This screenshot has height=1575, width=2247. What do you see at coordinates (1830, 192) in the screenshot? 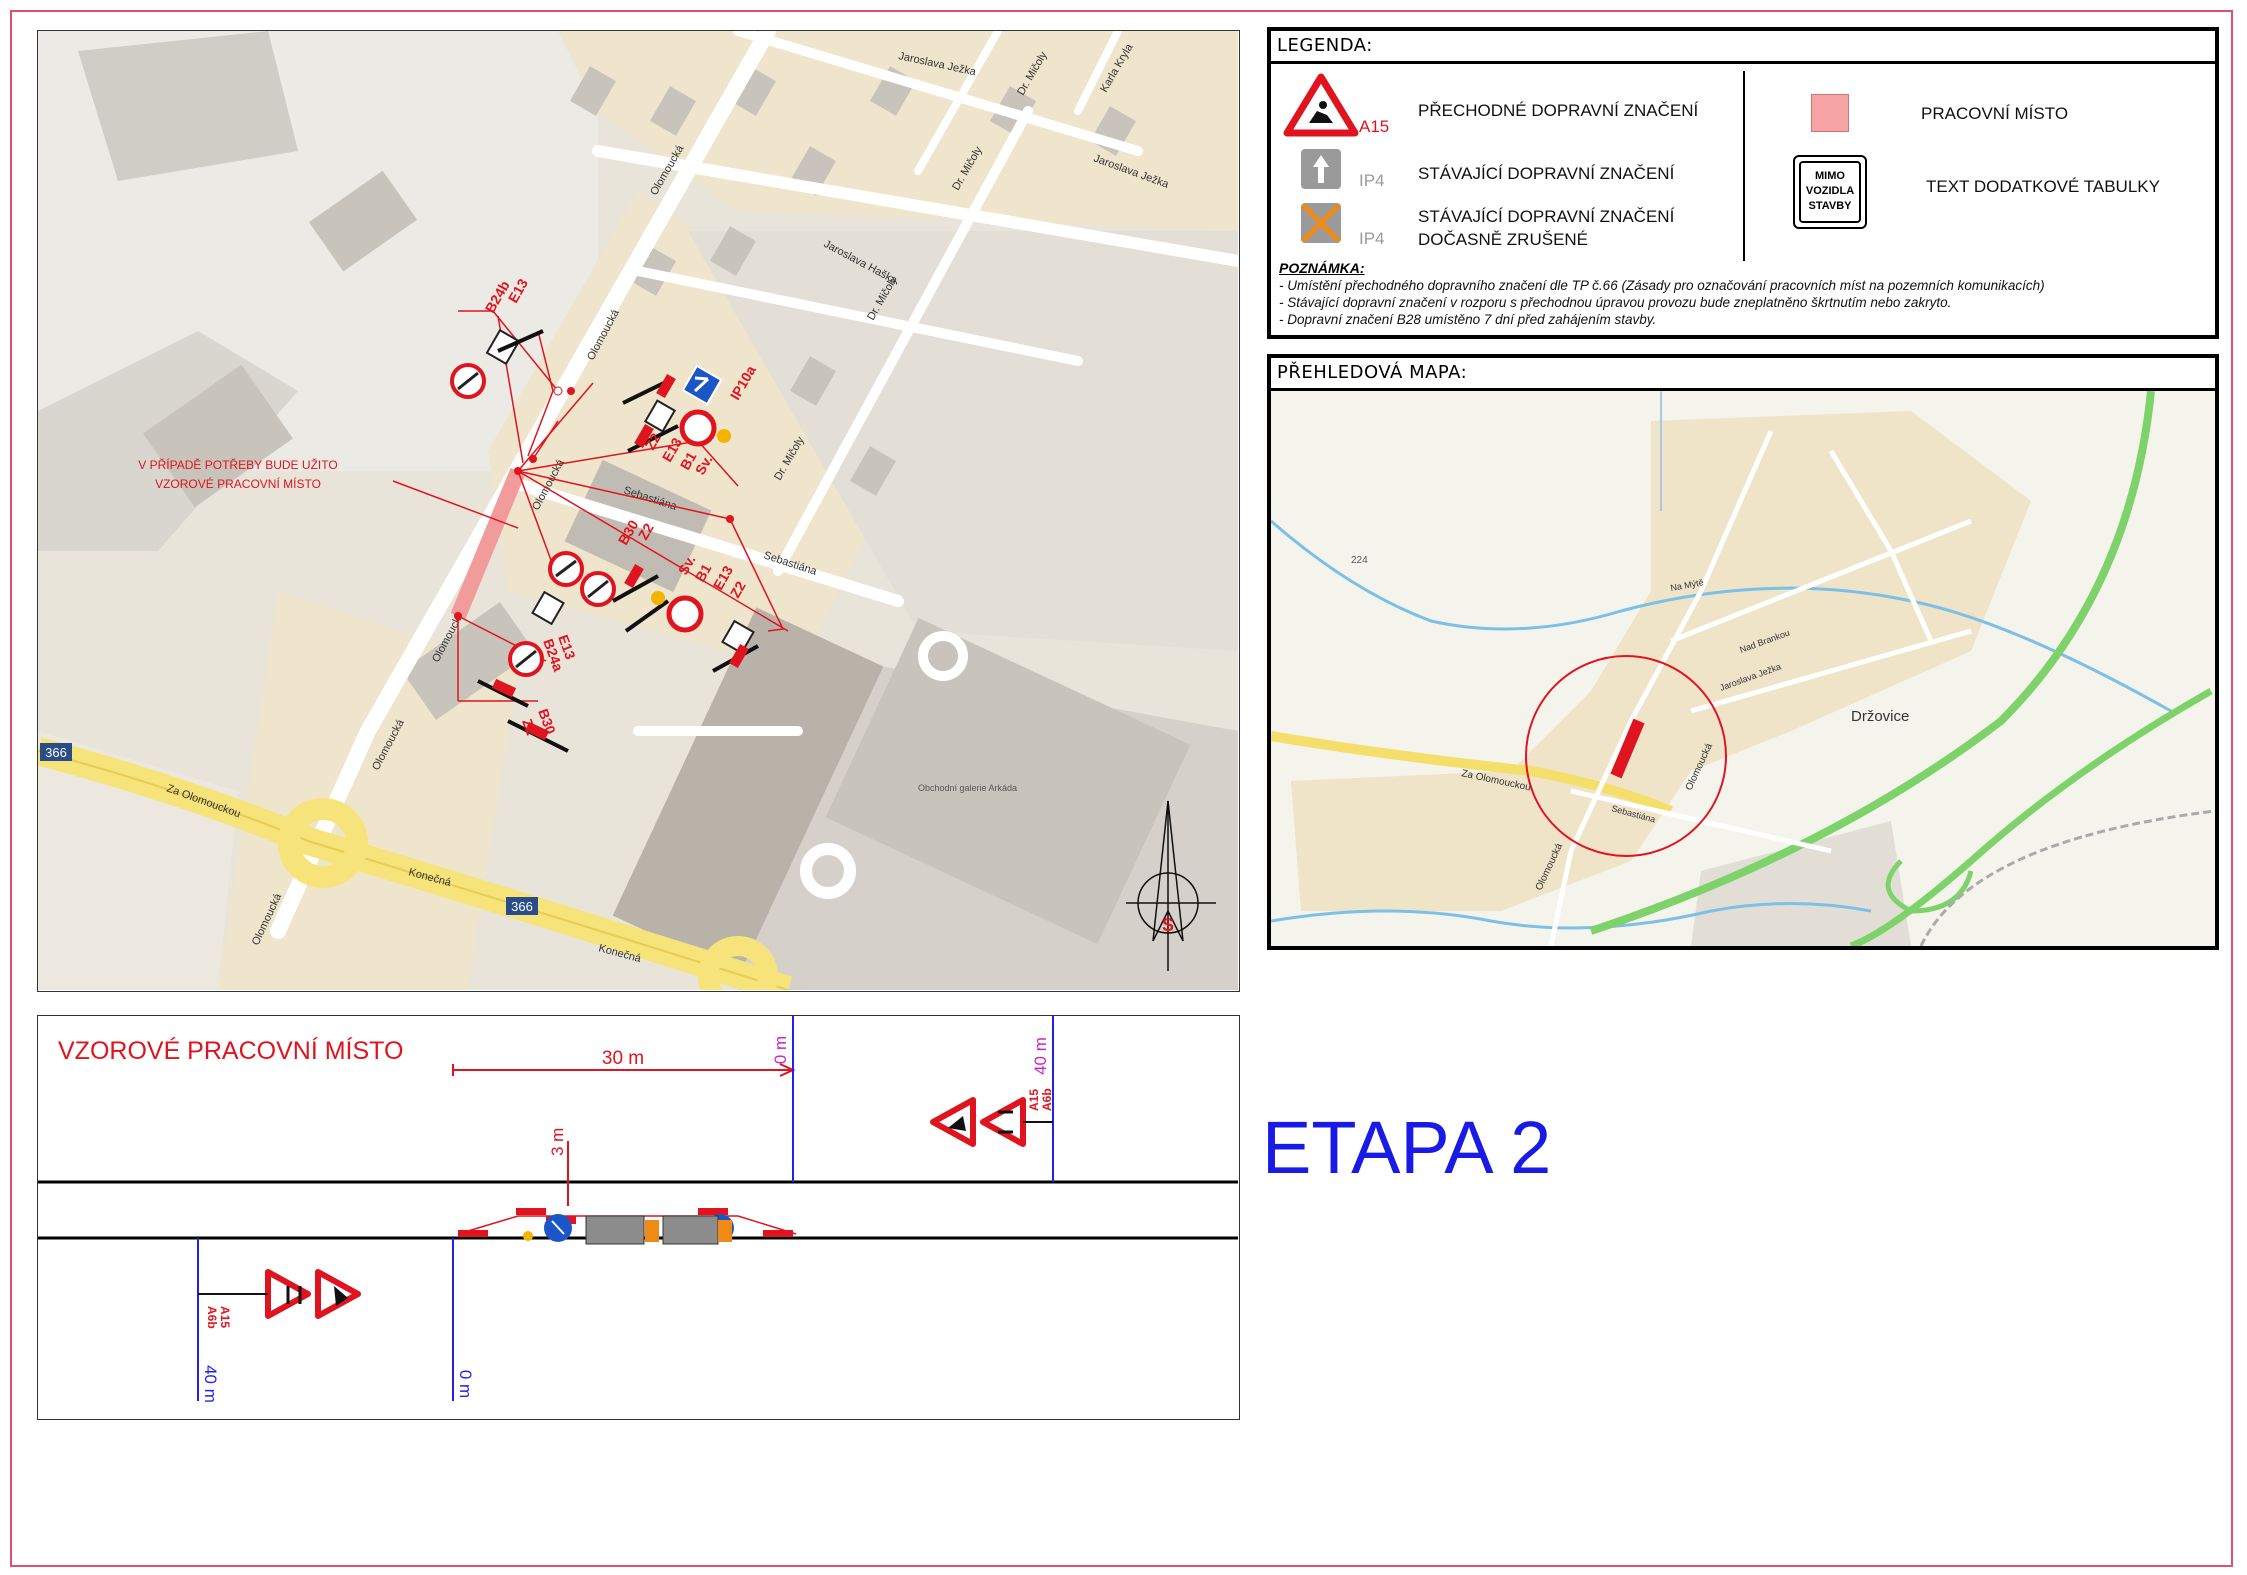
I see `supplementary-plate-icon: MIMO VOZIDLA STAVBY` at bounding box center [1830, 192].